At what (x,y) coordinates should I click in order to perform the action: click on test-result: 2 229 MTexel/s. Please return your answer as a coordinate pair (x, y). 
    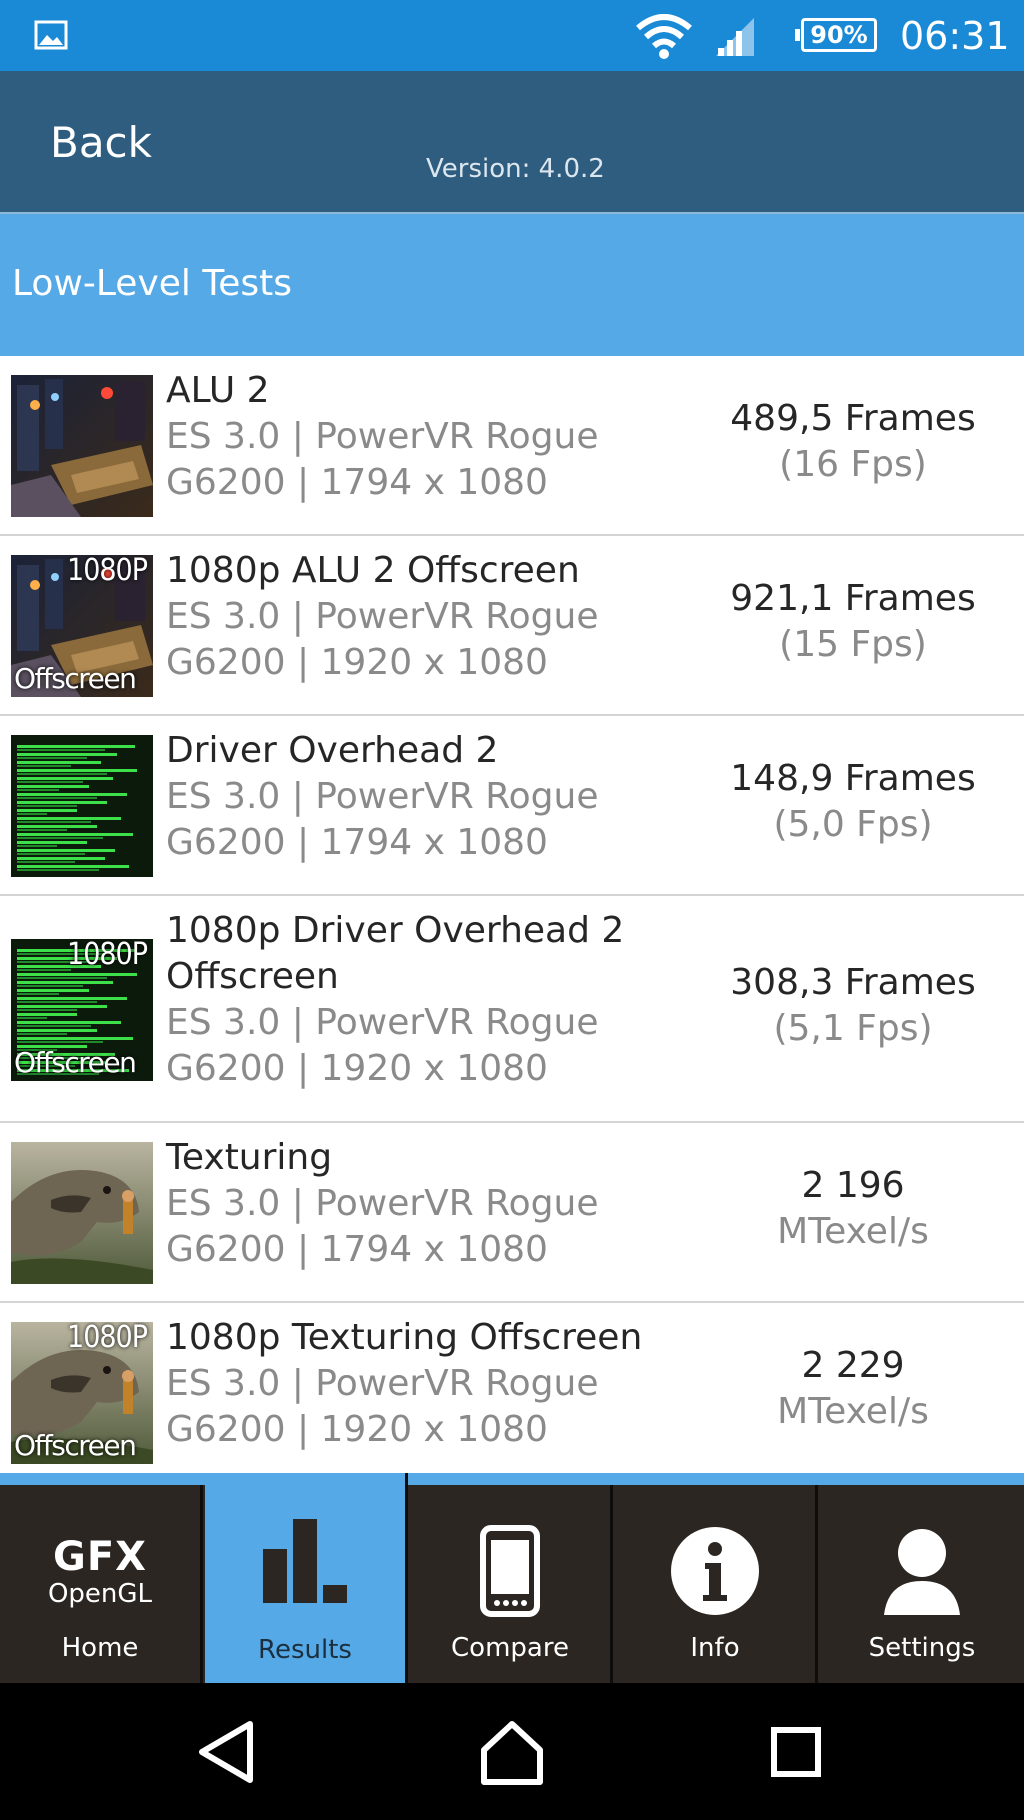
    Looking at the image, I should click on (853, 1389).